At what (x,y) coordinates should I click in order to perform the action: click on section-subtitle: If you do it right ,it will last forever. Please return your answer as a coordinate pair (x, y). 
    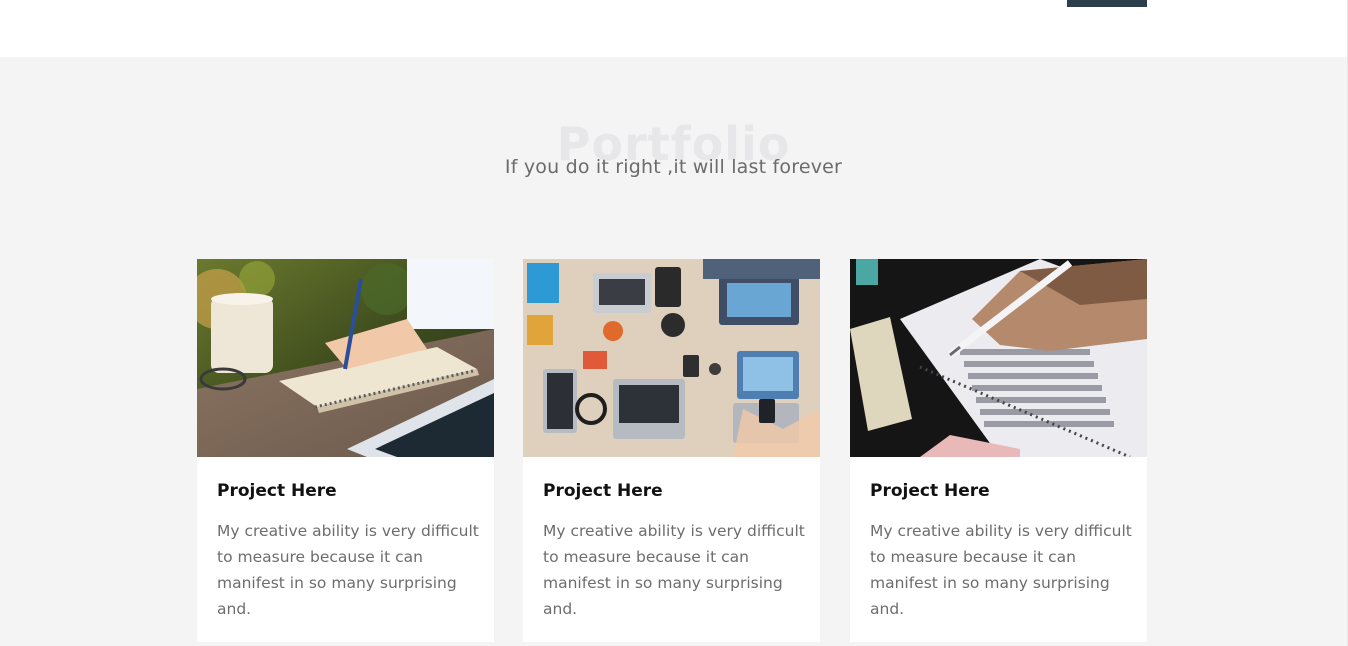
    Looking at the image, I should click on (673, 167).